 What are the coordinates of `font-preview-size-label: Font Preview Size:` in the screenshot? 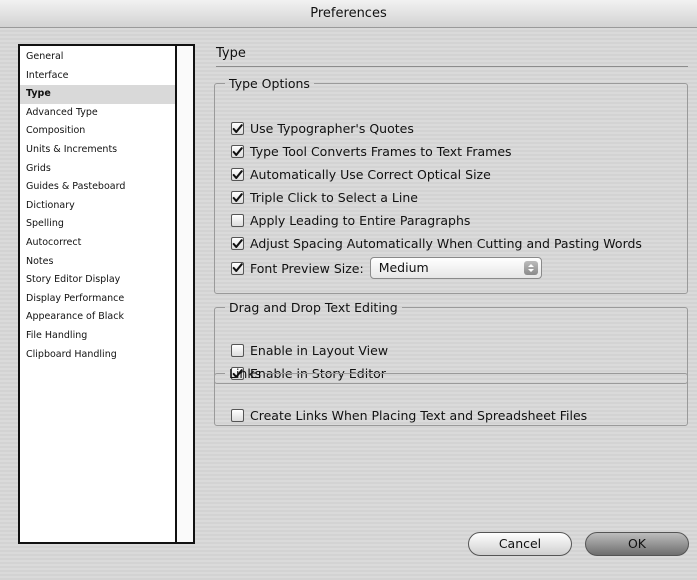 It's located at (307, 268).